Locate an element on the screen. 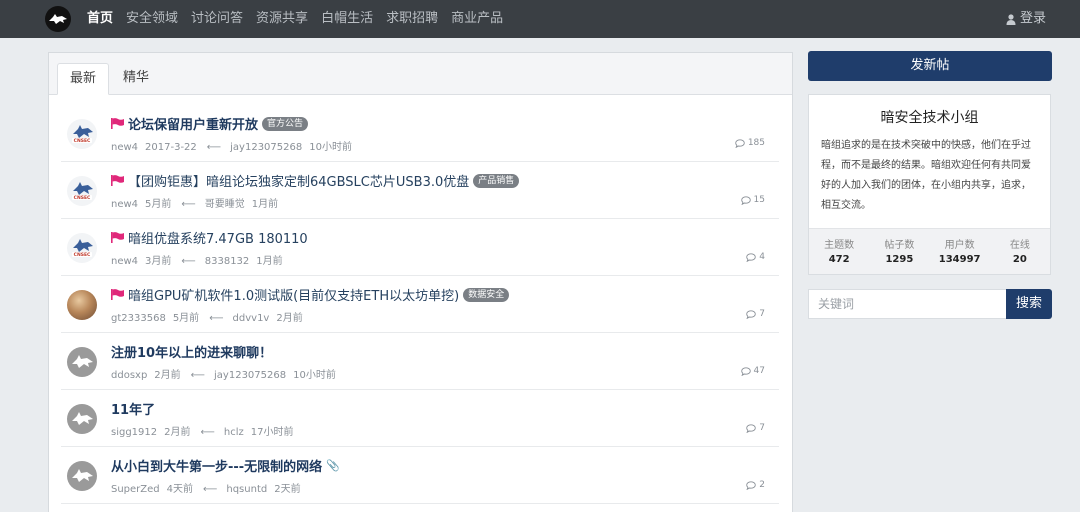 Image resolution: width=1080 pixels, height=512 pixels. reply-count-value: 185 is located at coordinates (756, 143).